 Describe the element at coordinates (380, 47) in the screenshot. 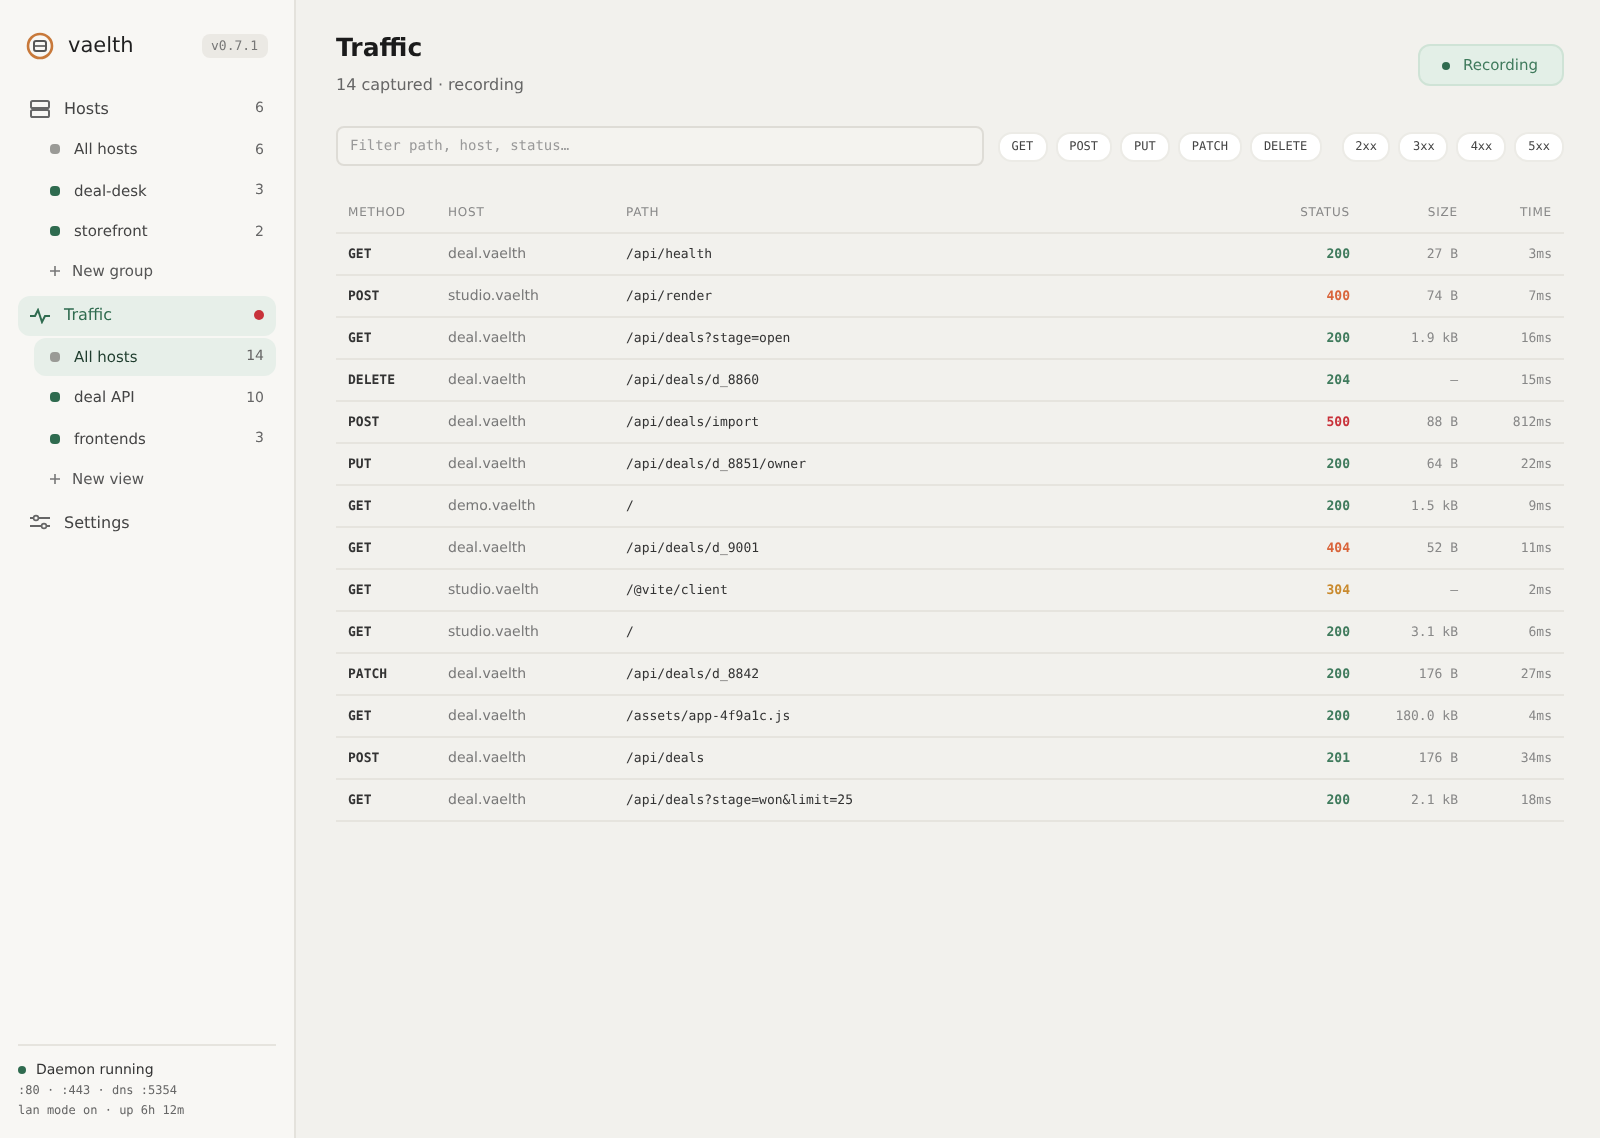

I see `page-title: Traffic` at that location.